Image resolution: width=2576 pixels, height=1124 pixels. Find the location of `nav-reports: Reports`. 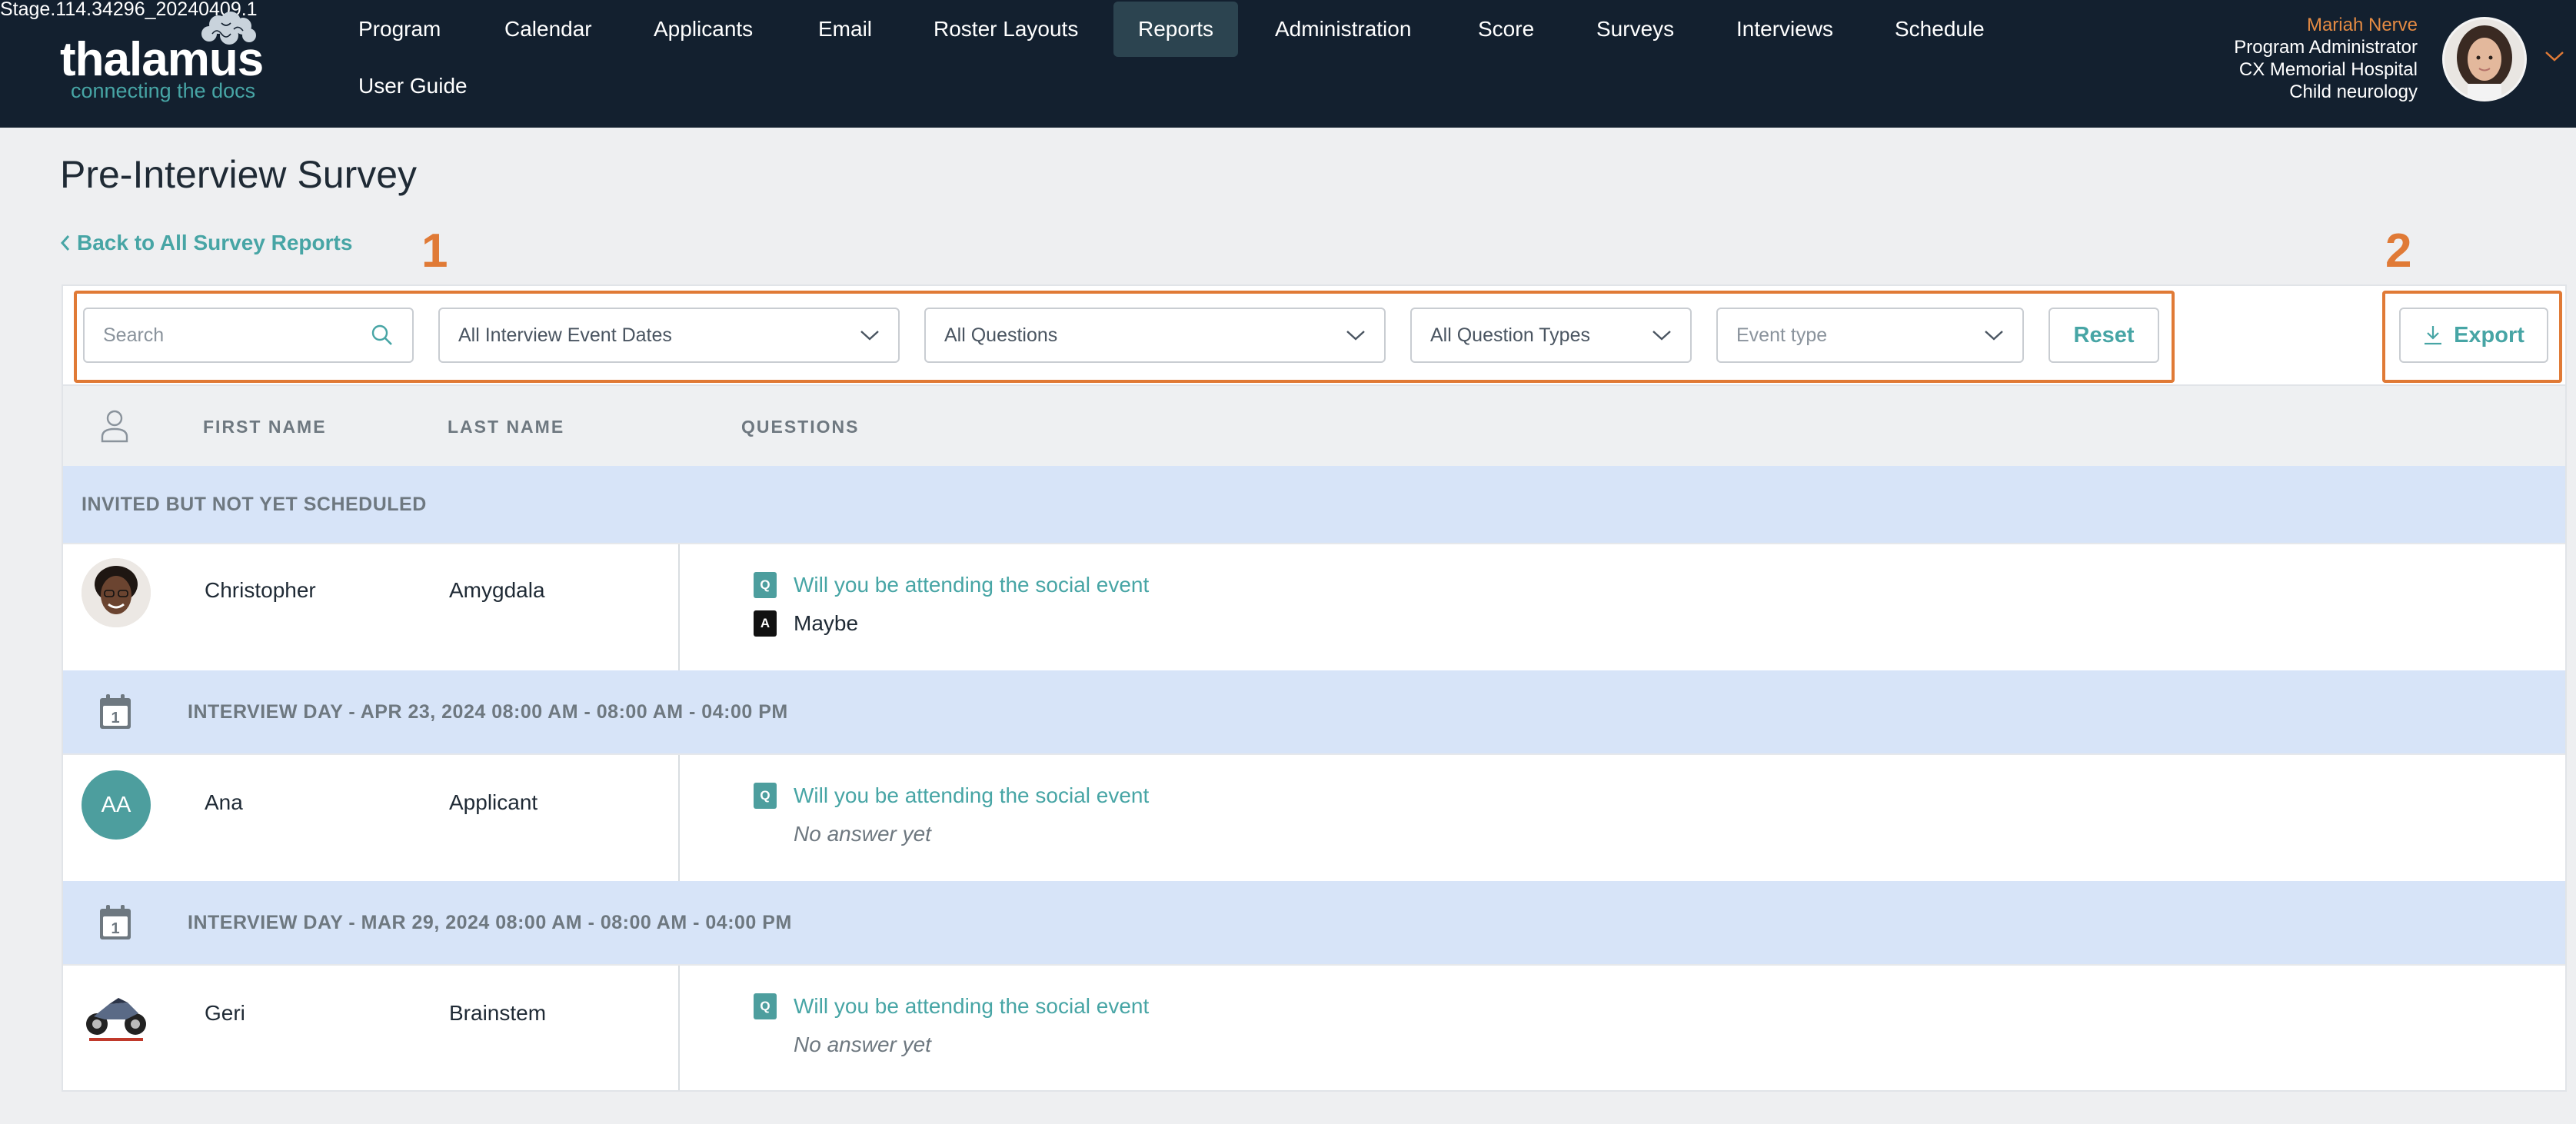

nav-reports: Reports is located at coordinates (1176, 29).